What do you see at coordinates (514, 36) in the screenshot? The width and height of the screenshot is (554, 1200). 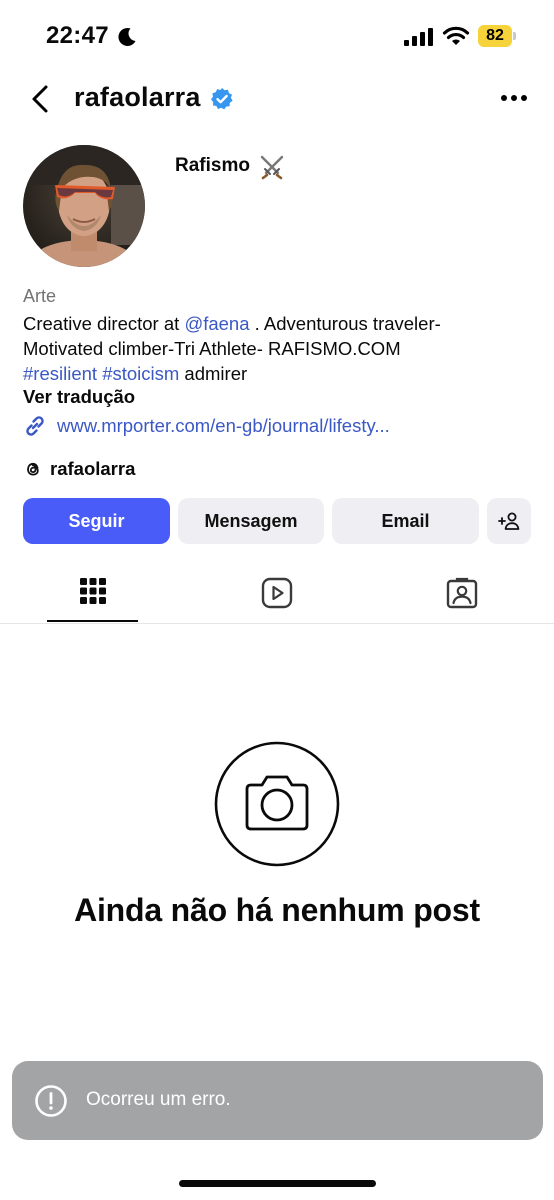 I see `battery-cap` at bounding box center [514, 36].